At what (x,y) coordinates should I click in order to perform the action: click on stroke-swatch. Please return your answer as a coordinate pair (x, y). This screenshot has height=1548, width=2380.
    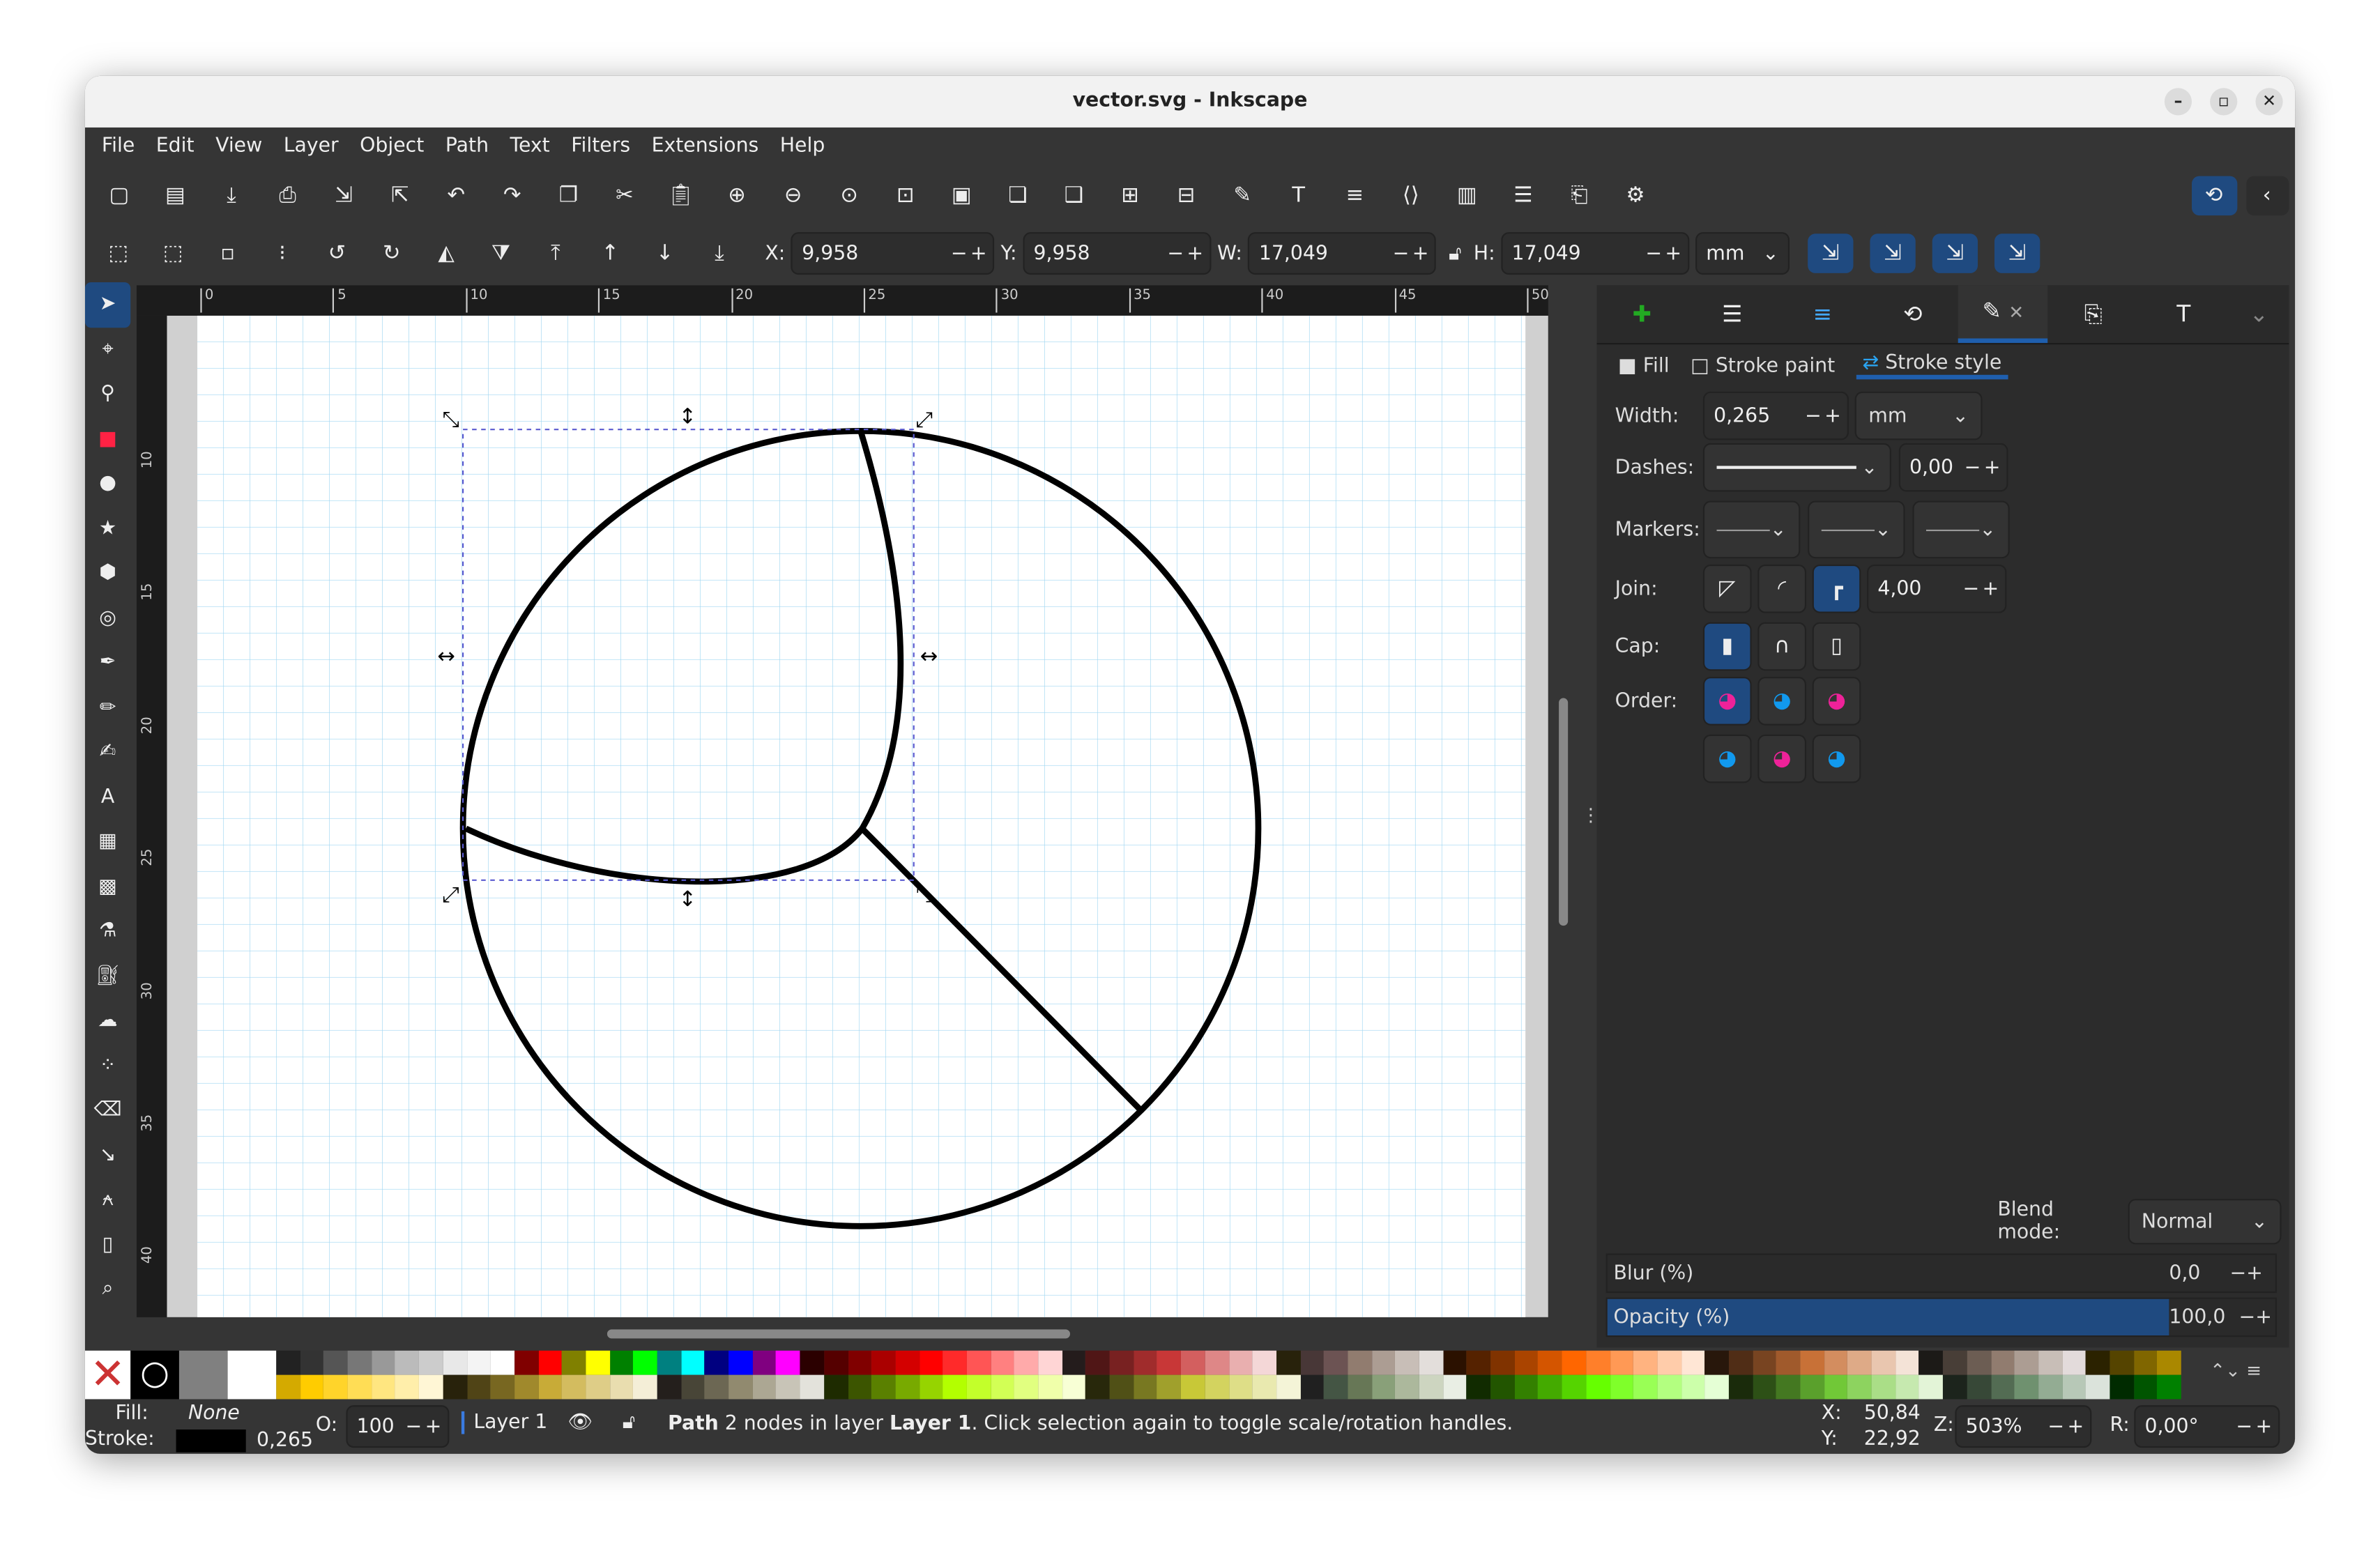
    Looking at the image, I should click on (211, 1441).